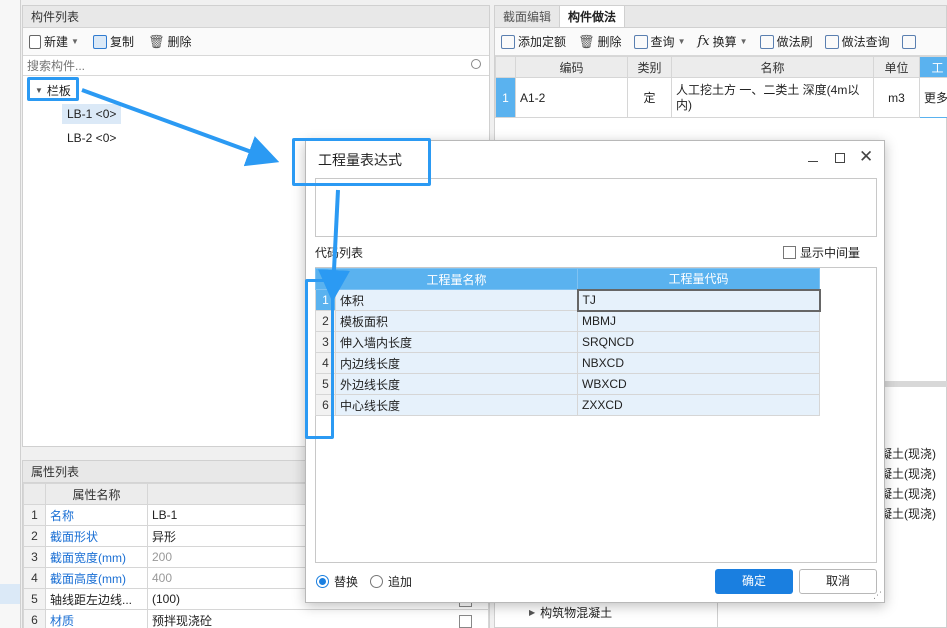 This screenshot has height=628, width=947. What do you see at coordinates (180, 127) in the screenshot?
I see `arrow-to-dialog` at bounding box center [180, 127].